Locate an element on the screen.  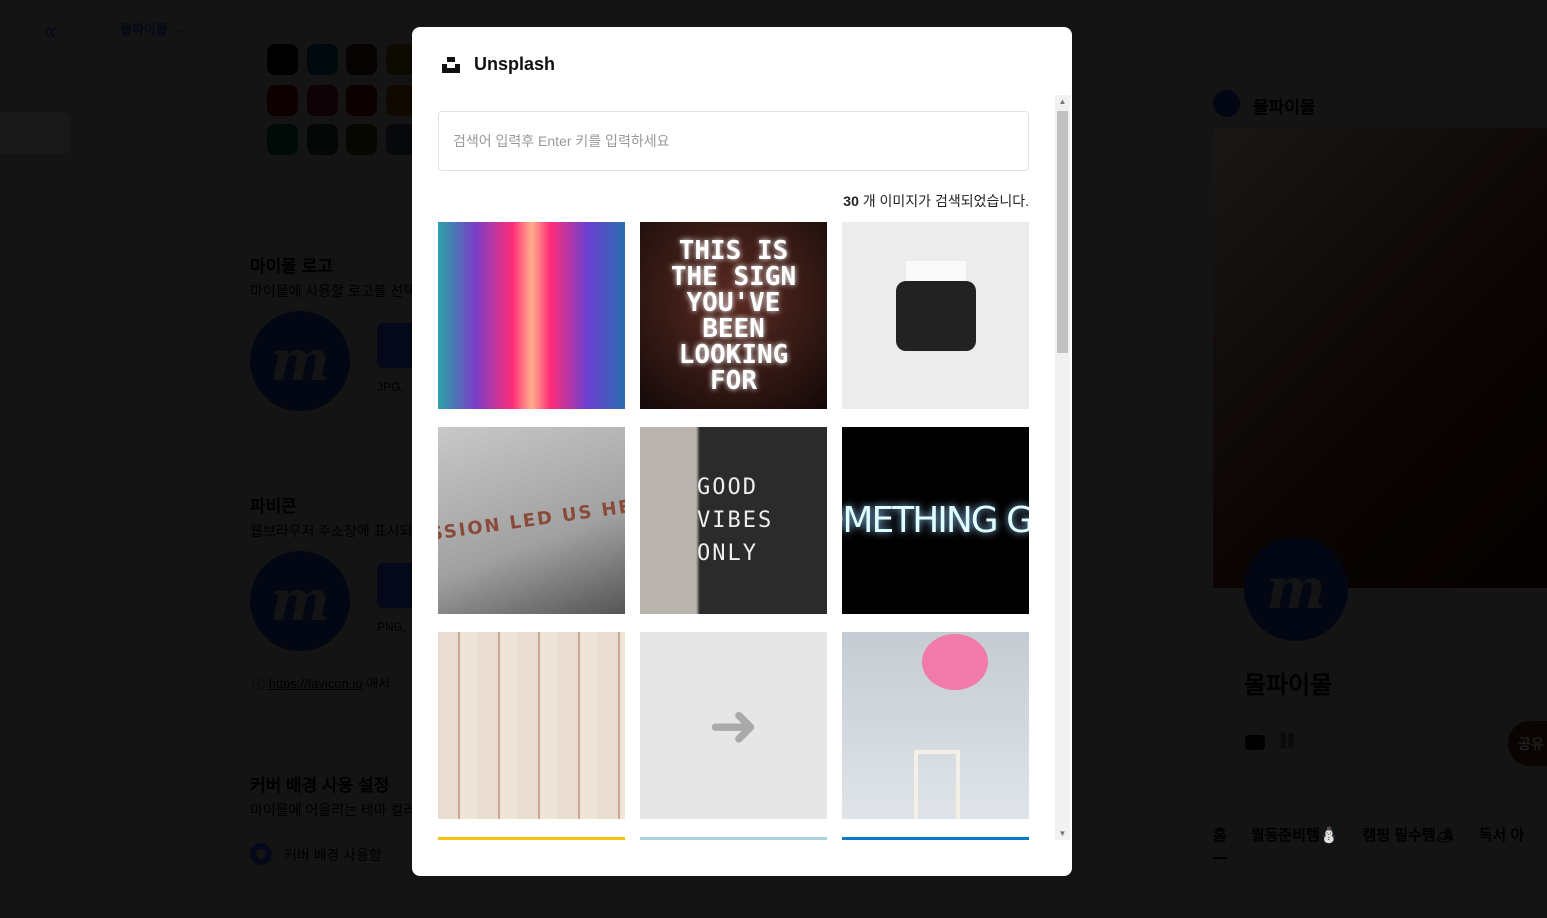
typewriter-shape is located at coordinates (935, 315).